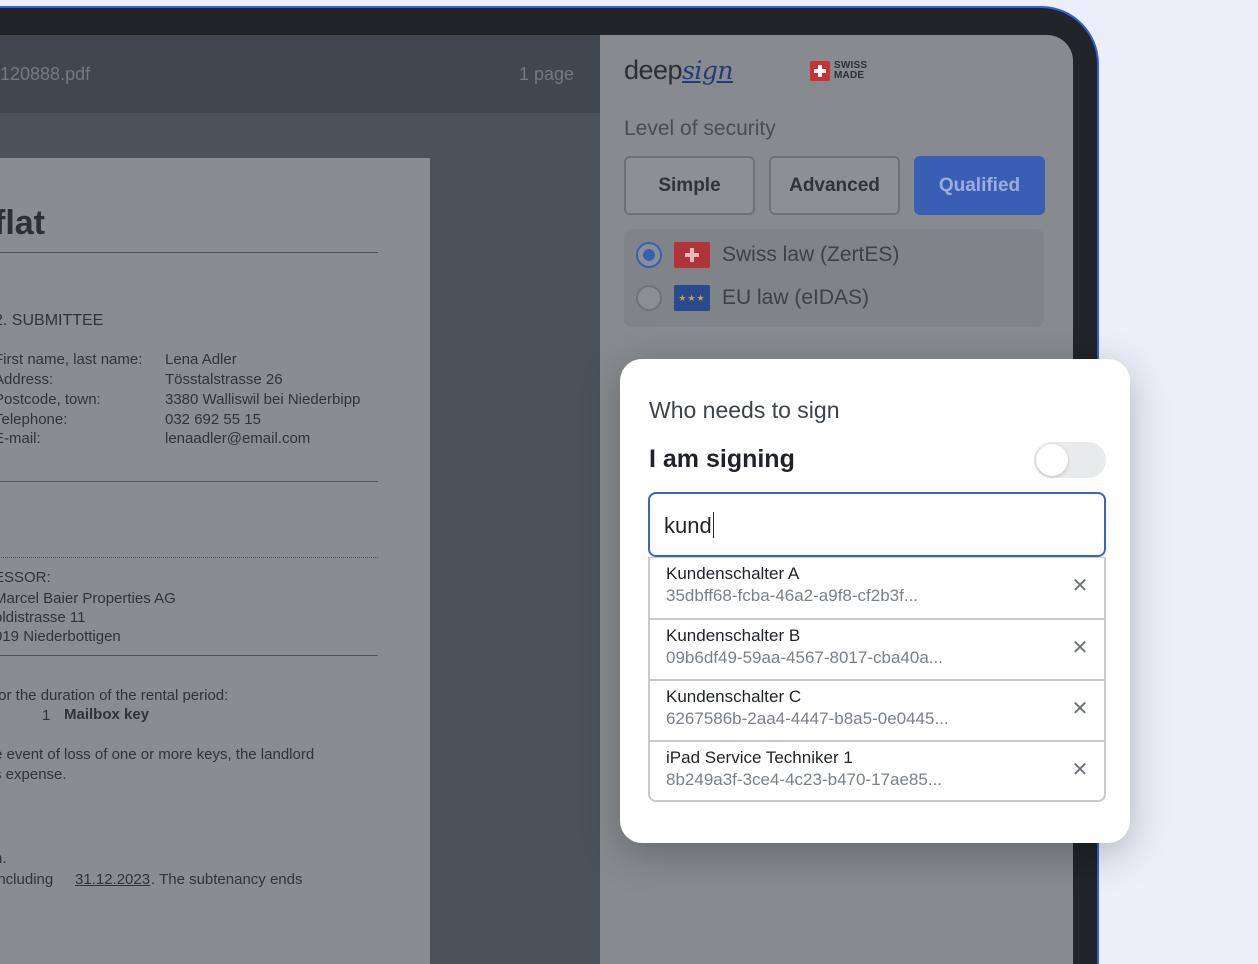 The height and width of the screenshot is (964, 1258). Describe the element at coordinates (1070, 460) in the screenshot. I see `self-signing-toggle` at that location.